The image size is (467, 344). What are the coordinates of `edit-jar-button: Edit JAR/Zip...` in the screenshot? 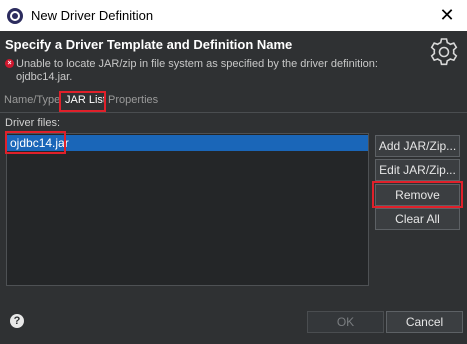 It's located at (417, 170).